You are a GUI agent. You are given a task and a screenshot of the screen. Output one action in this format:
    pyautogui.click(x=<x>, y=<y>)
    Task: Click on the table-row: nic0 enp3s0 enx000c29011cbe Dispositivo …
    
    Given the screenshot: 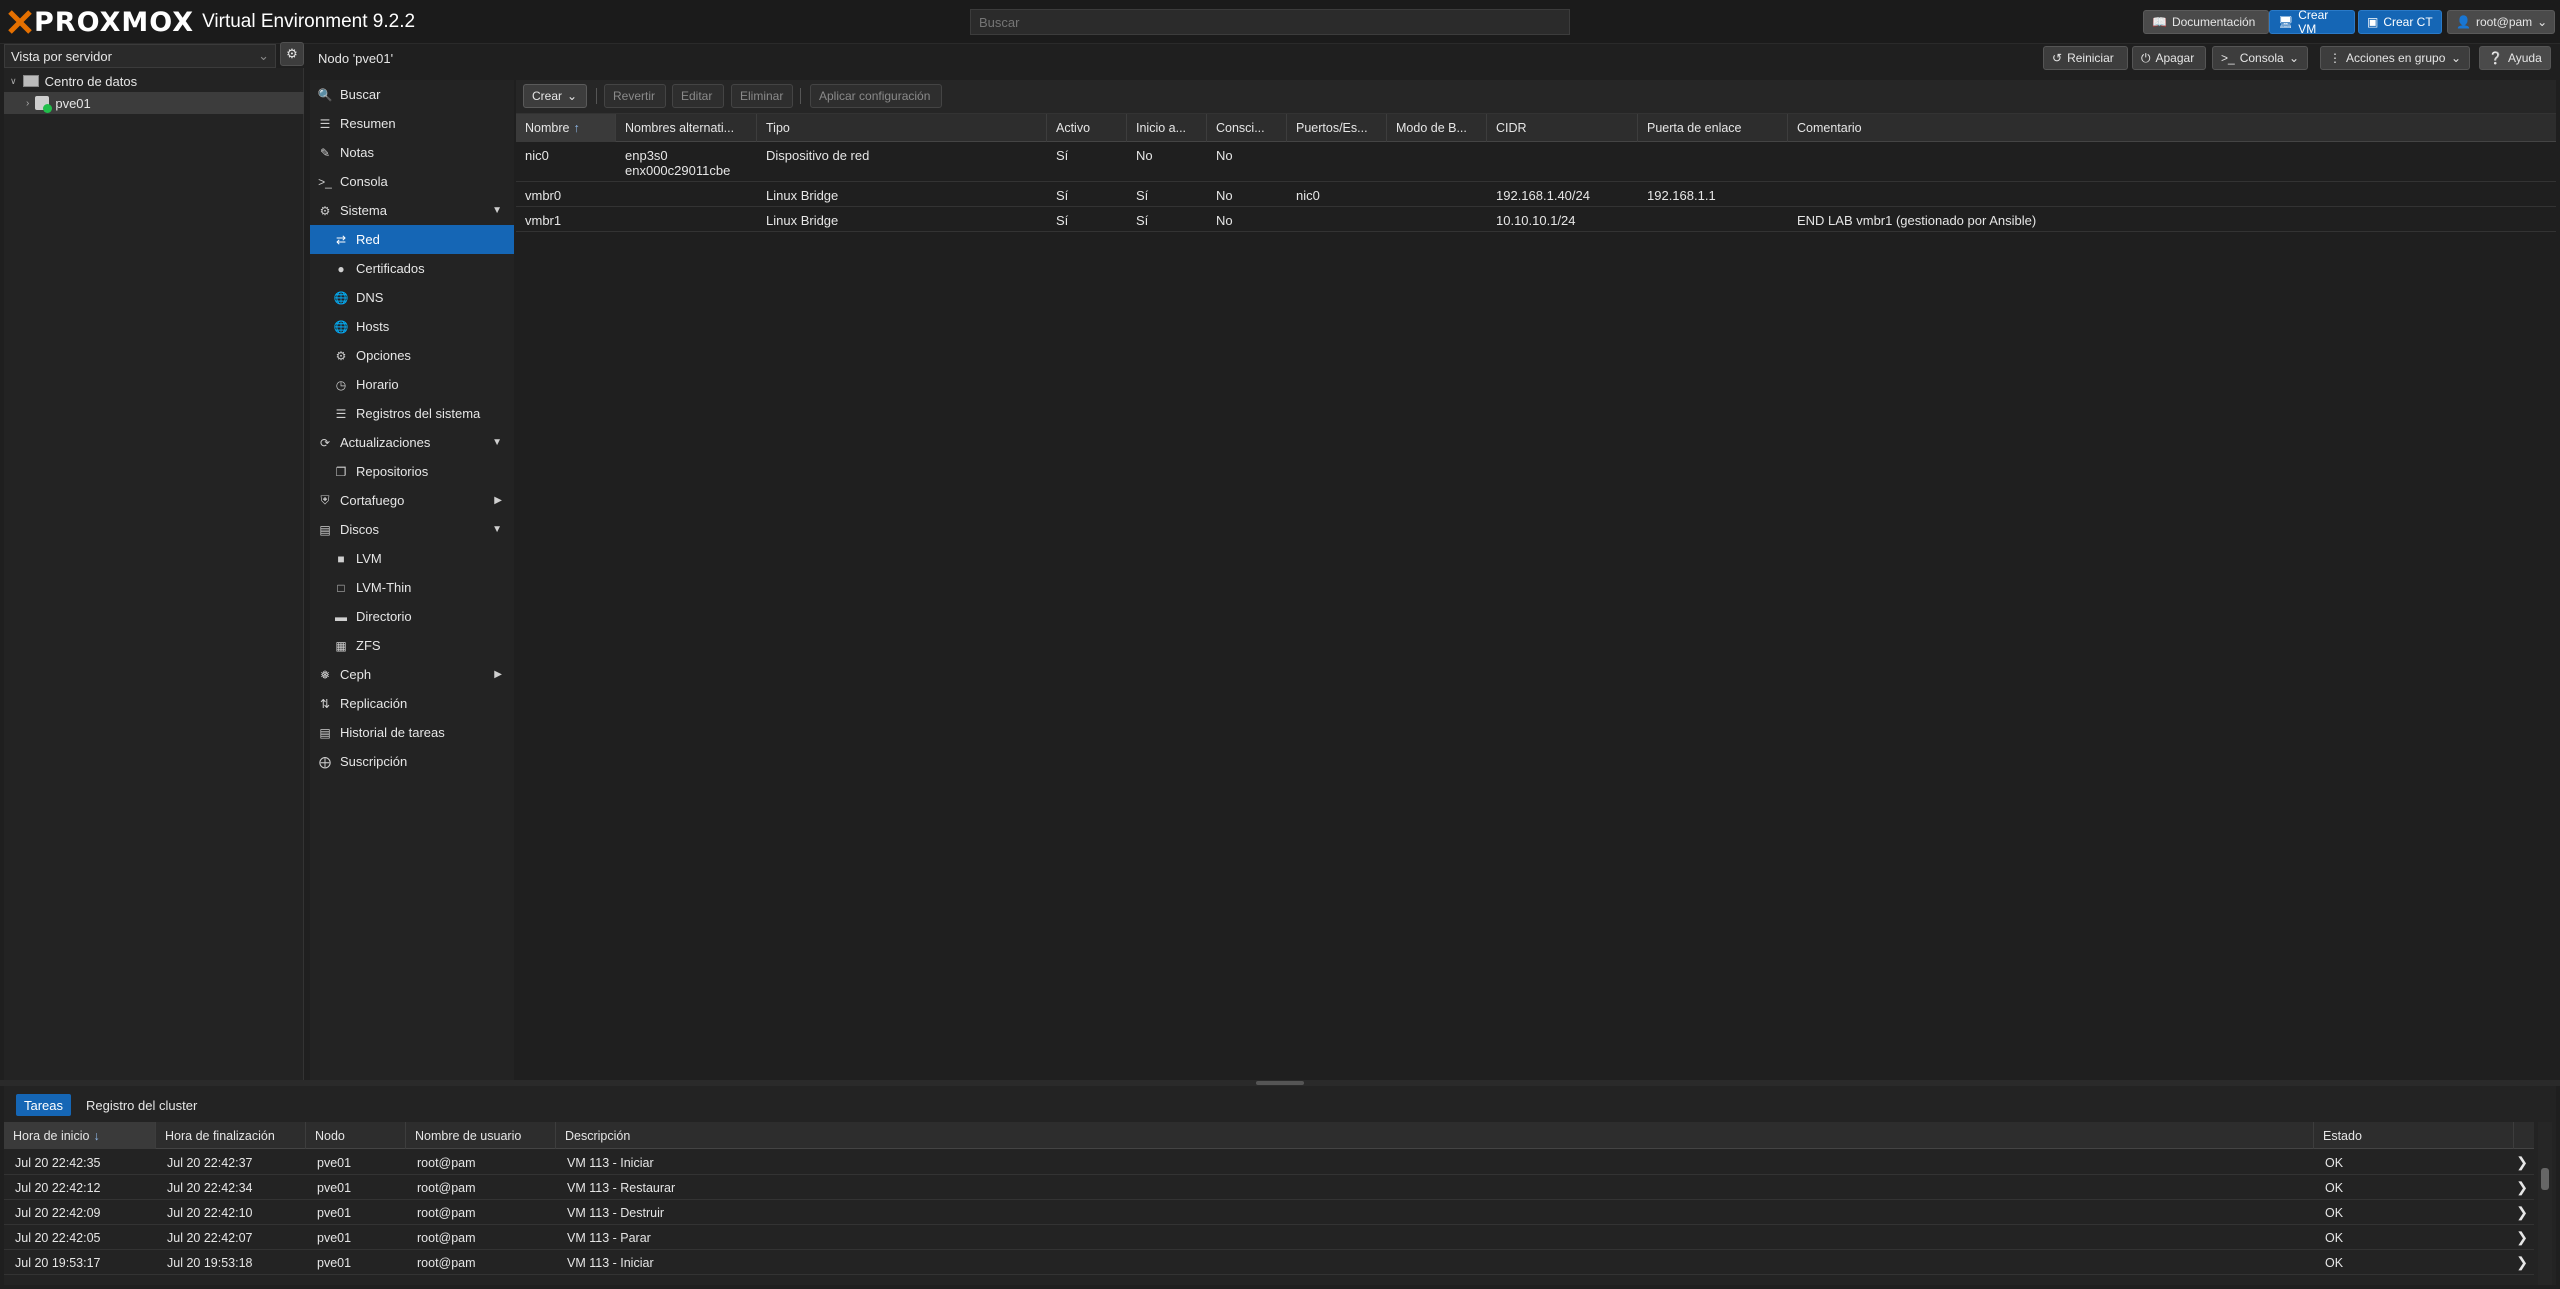 What is the action you would take?
    pyautogui.click(x=1536, y=162)
    